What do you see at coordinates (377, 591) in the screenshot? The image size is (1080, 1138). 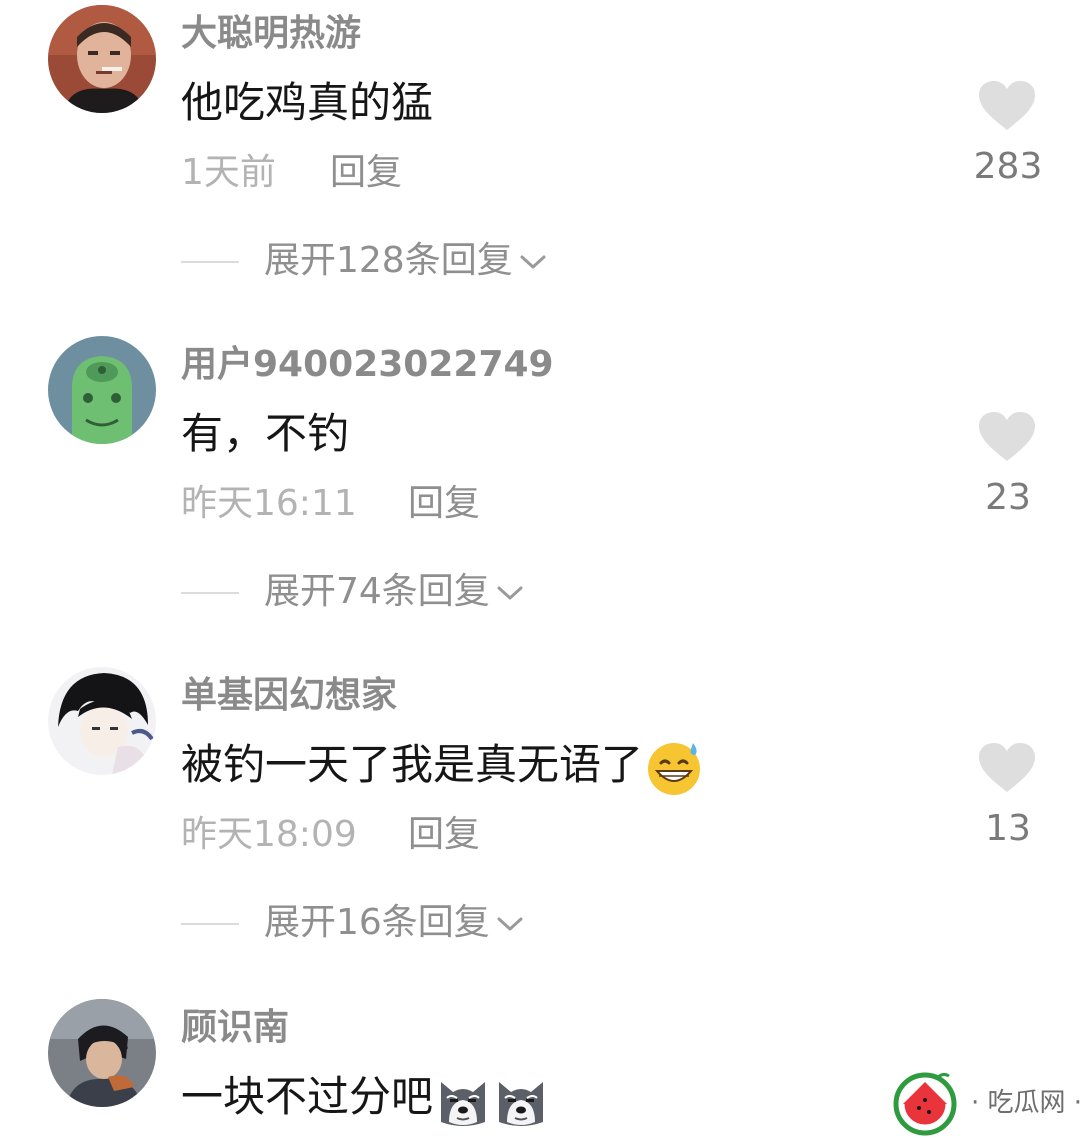 I see `expand-replies-label: 展开74条回复` at bounding box center [377, 591].